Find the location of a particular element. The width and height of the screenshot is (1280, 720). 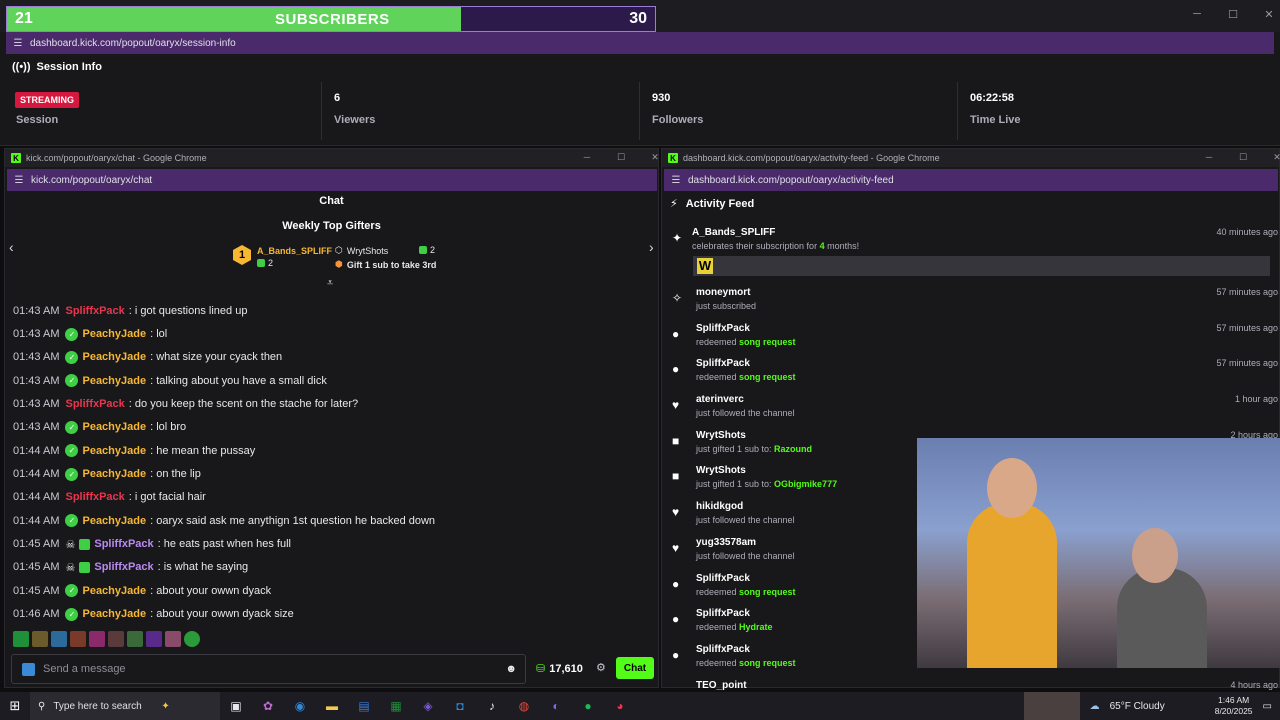

stat-followers: 930 Followers is located at coordinates (798, 111).